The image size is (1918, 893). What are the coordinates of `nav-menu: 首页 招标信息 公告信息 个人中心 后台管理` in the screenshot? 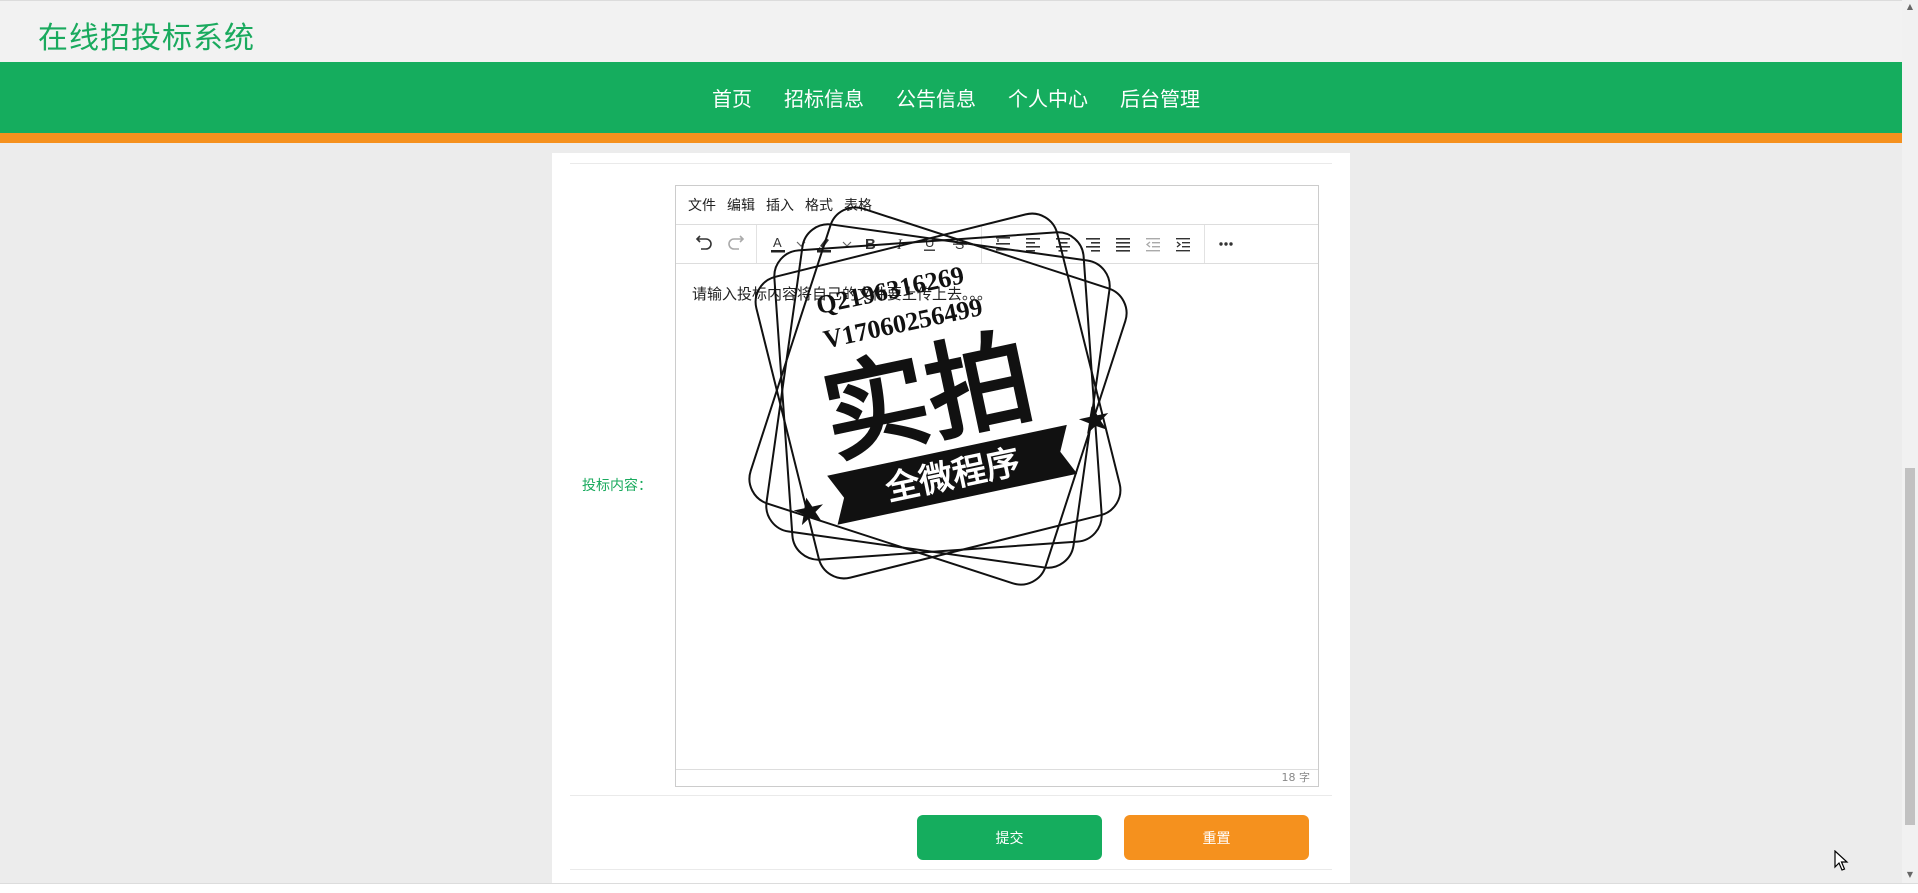 It's located at (951, 97).